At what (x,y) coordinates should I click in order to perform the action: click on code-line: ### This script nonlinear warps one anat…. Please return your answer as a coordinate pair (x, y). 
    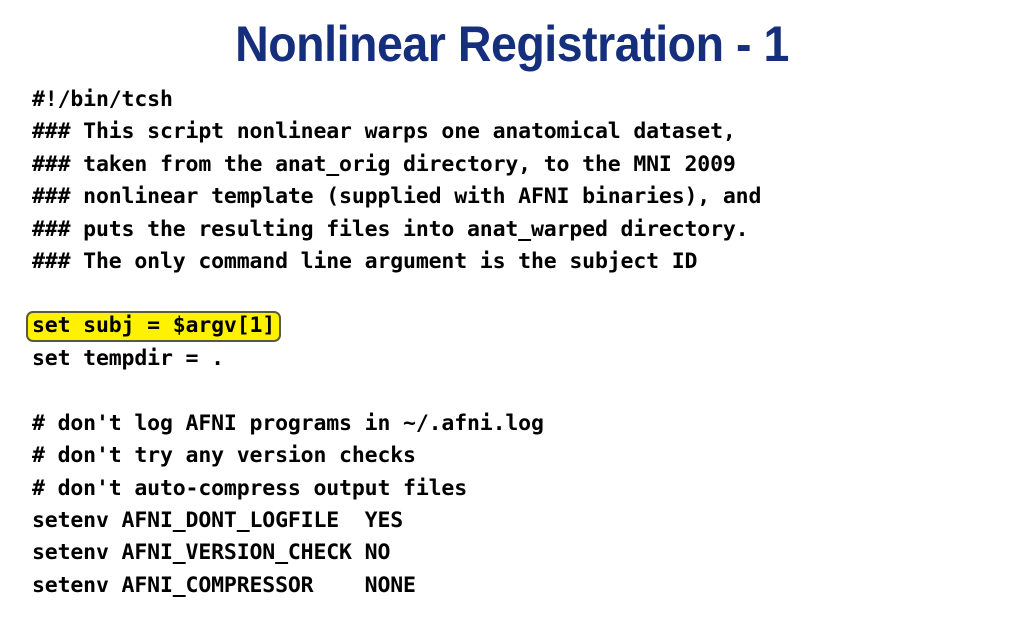
    Looking at the image, I should click on (384, 132).